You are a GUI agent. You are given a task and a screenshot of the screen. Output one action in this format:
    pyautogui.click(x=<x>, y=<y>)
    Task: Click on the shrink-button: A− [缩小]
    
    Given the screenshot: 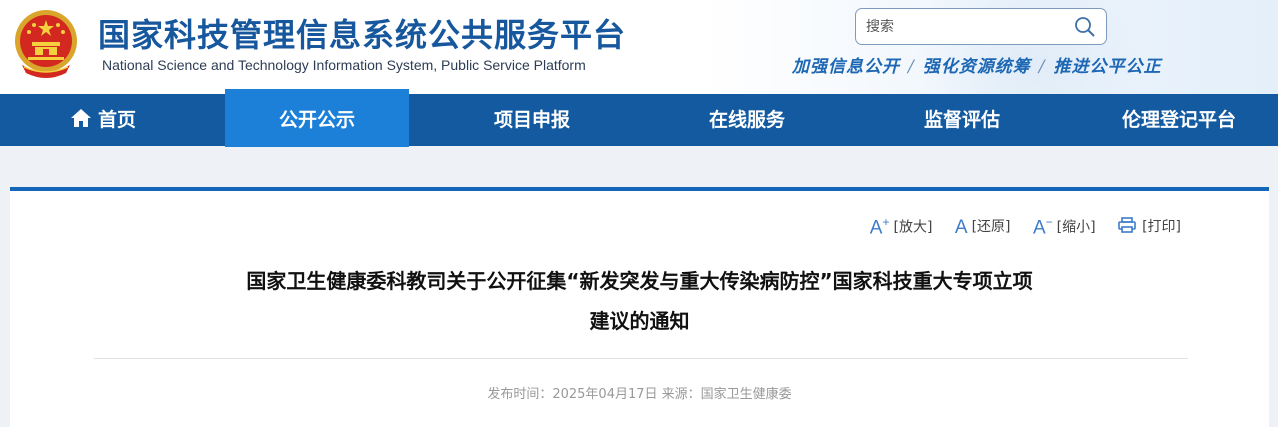 What is the action you would take?
    pyautogui.click(x=1064, y=227)
    